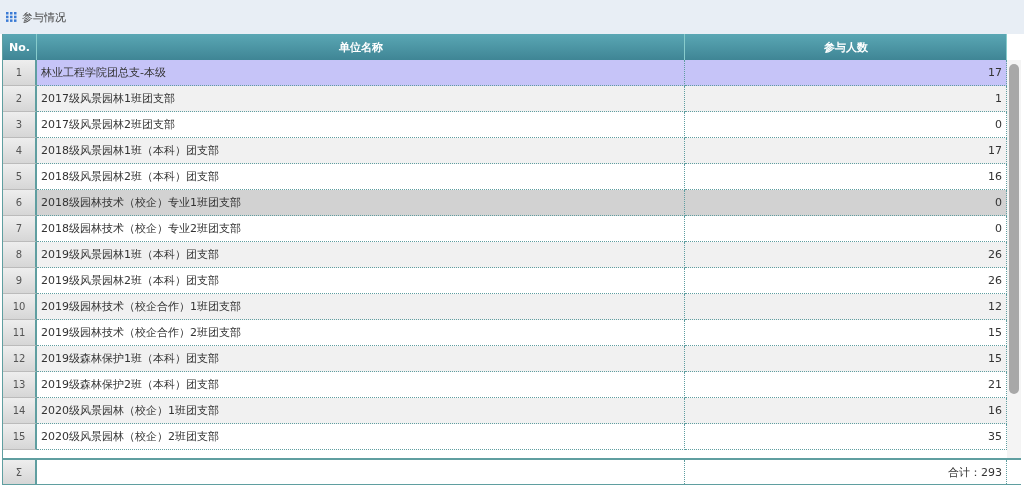  I want to click on row-number: 2, so click(20, 99).